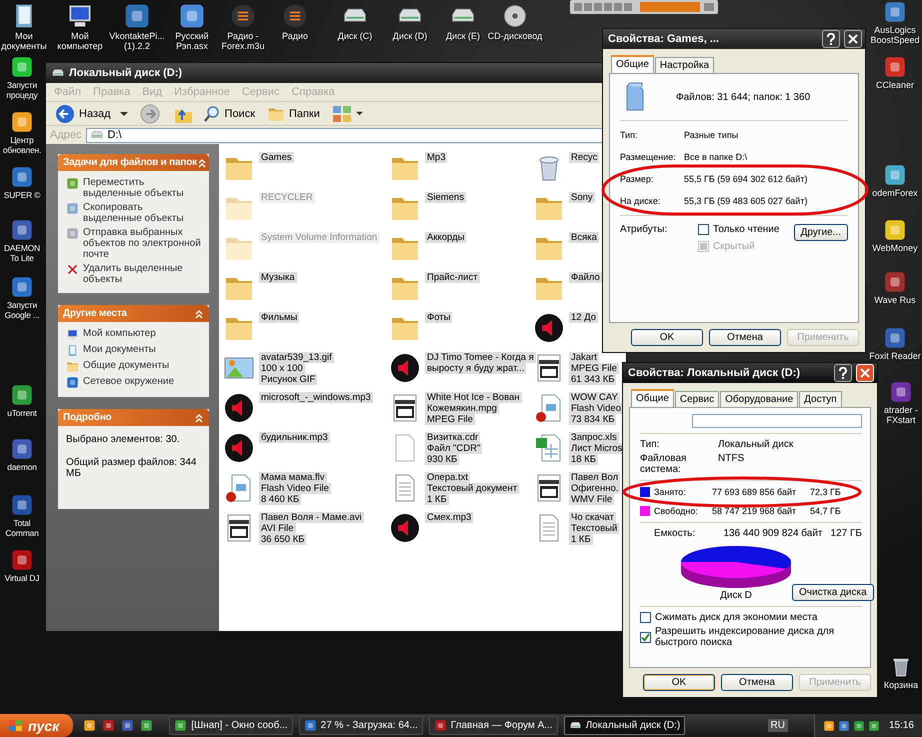  Describe the element at coordinates (773, 533) in the screenshot. I see `capacity-bytes: 136 440 909 824 байт` at that location.